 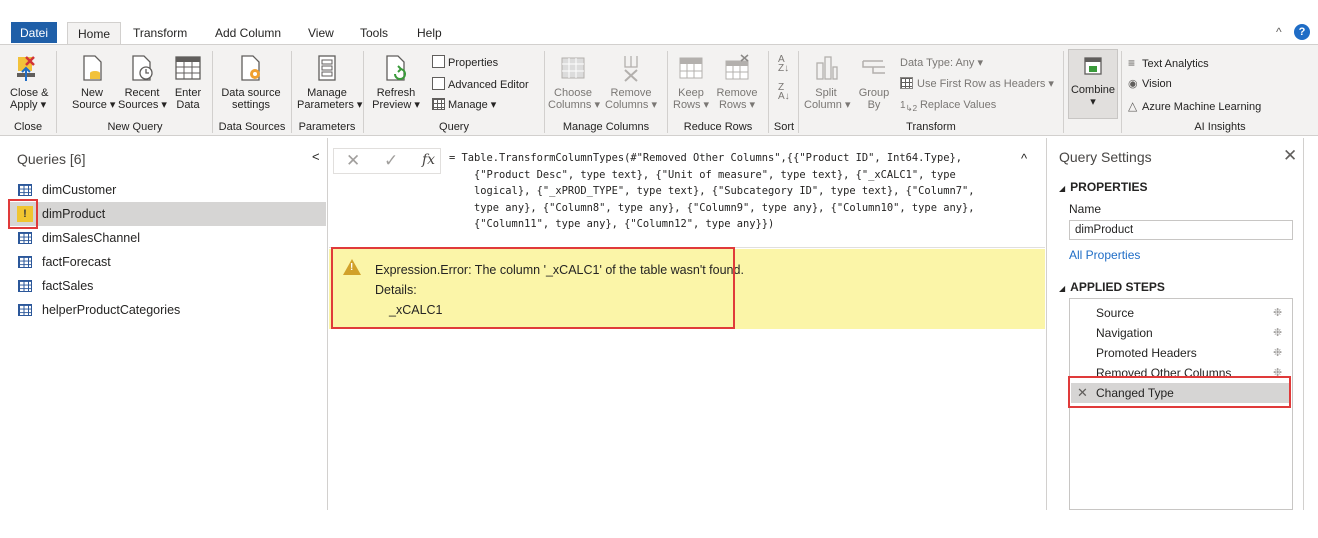 What do you see at coordinates (1168, 63) in the screenshot?
I see `text-analytics-button: ≡ Text Analytics` at bounding box center [1168, 63].